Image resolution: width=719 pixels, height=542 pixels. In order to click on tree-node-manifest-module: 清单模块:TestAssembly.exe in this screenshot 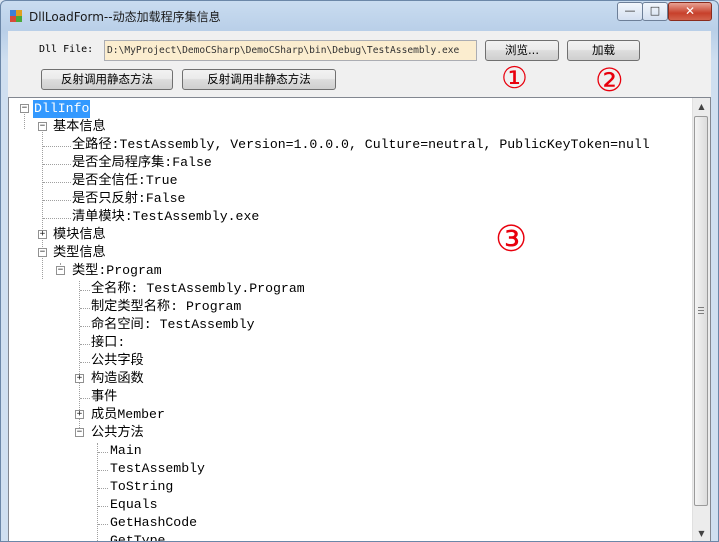, I will do `click(165, 217)`.